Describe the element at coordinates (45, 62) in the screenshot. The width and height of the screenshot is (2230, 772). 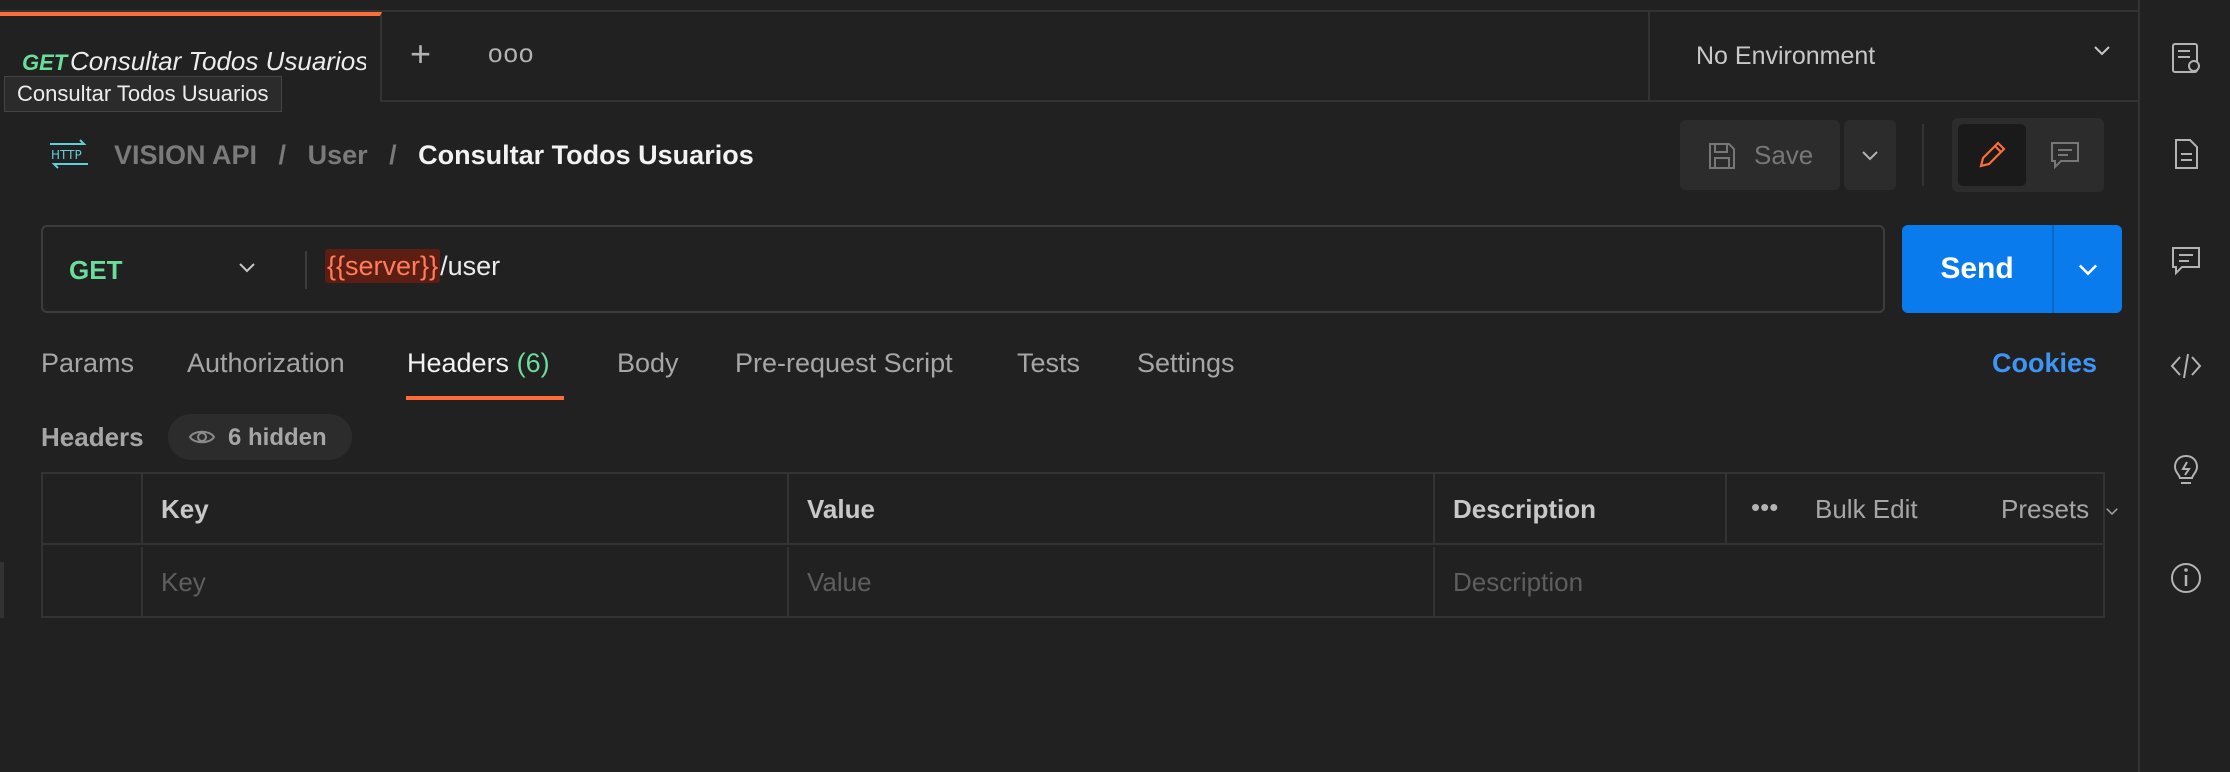
I see `tab-method-label: GET` at that location.